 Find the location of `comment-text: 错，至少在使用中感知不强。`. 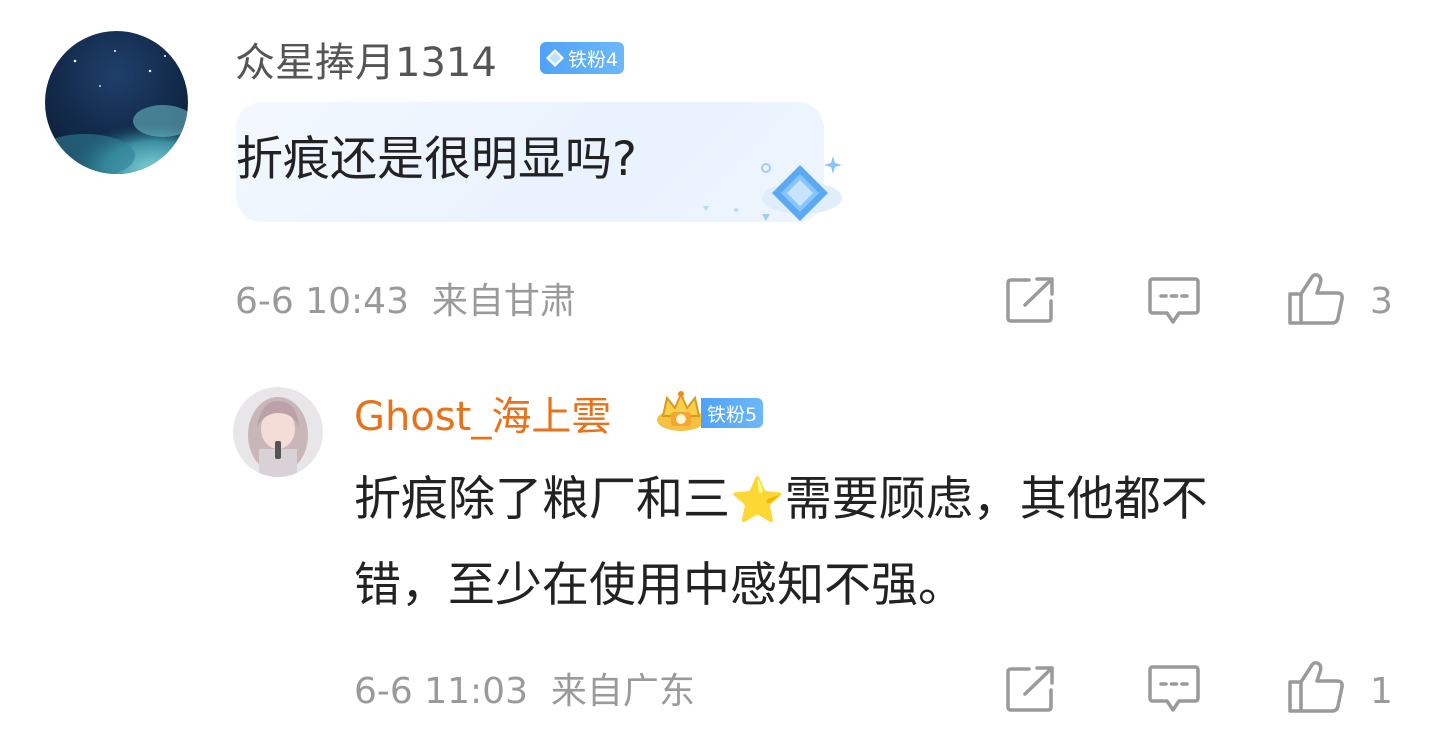

comment-text: 错，至少在使用中感知不强。 is located at coordinates (659, 585).